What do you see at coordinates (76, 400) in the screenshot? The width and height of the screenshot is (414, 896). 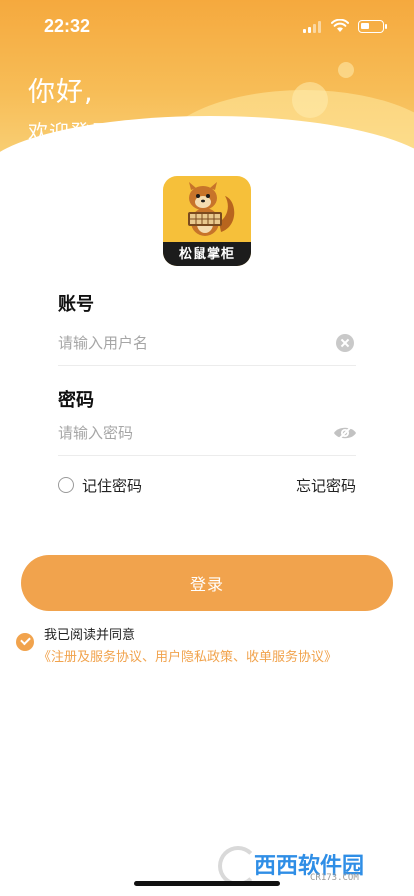 I see `password-label: 密码` at bounding box center [76, 400].